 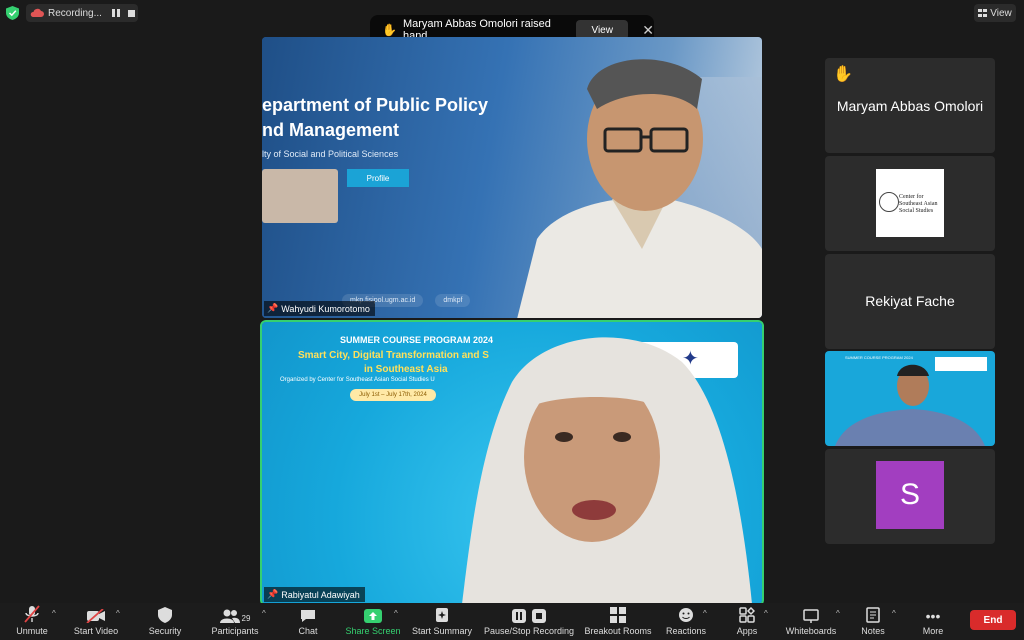 I want to click on participants-button: 29 Participants, so click(x=235, y=621).